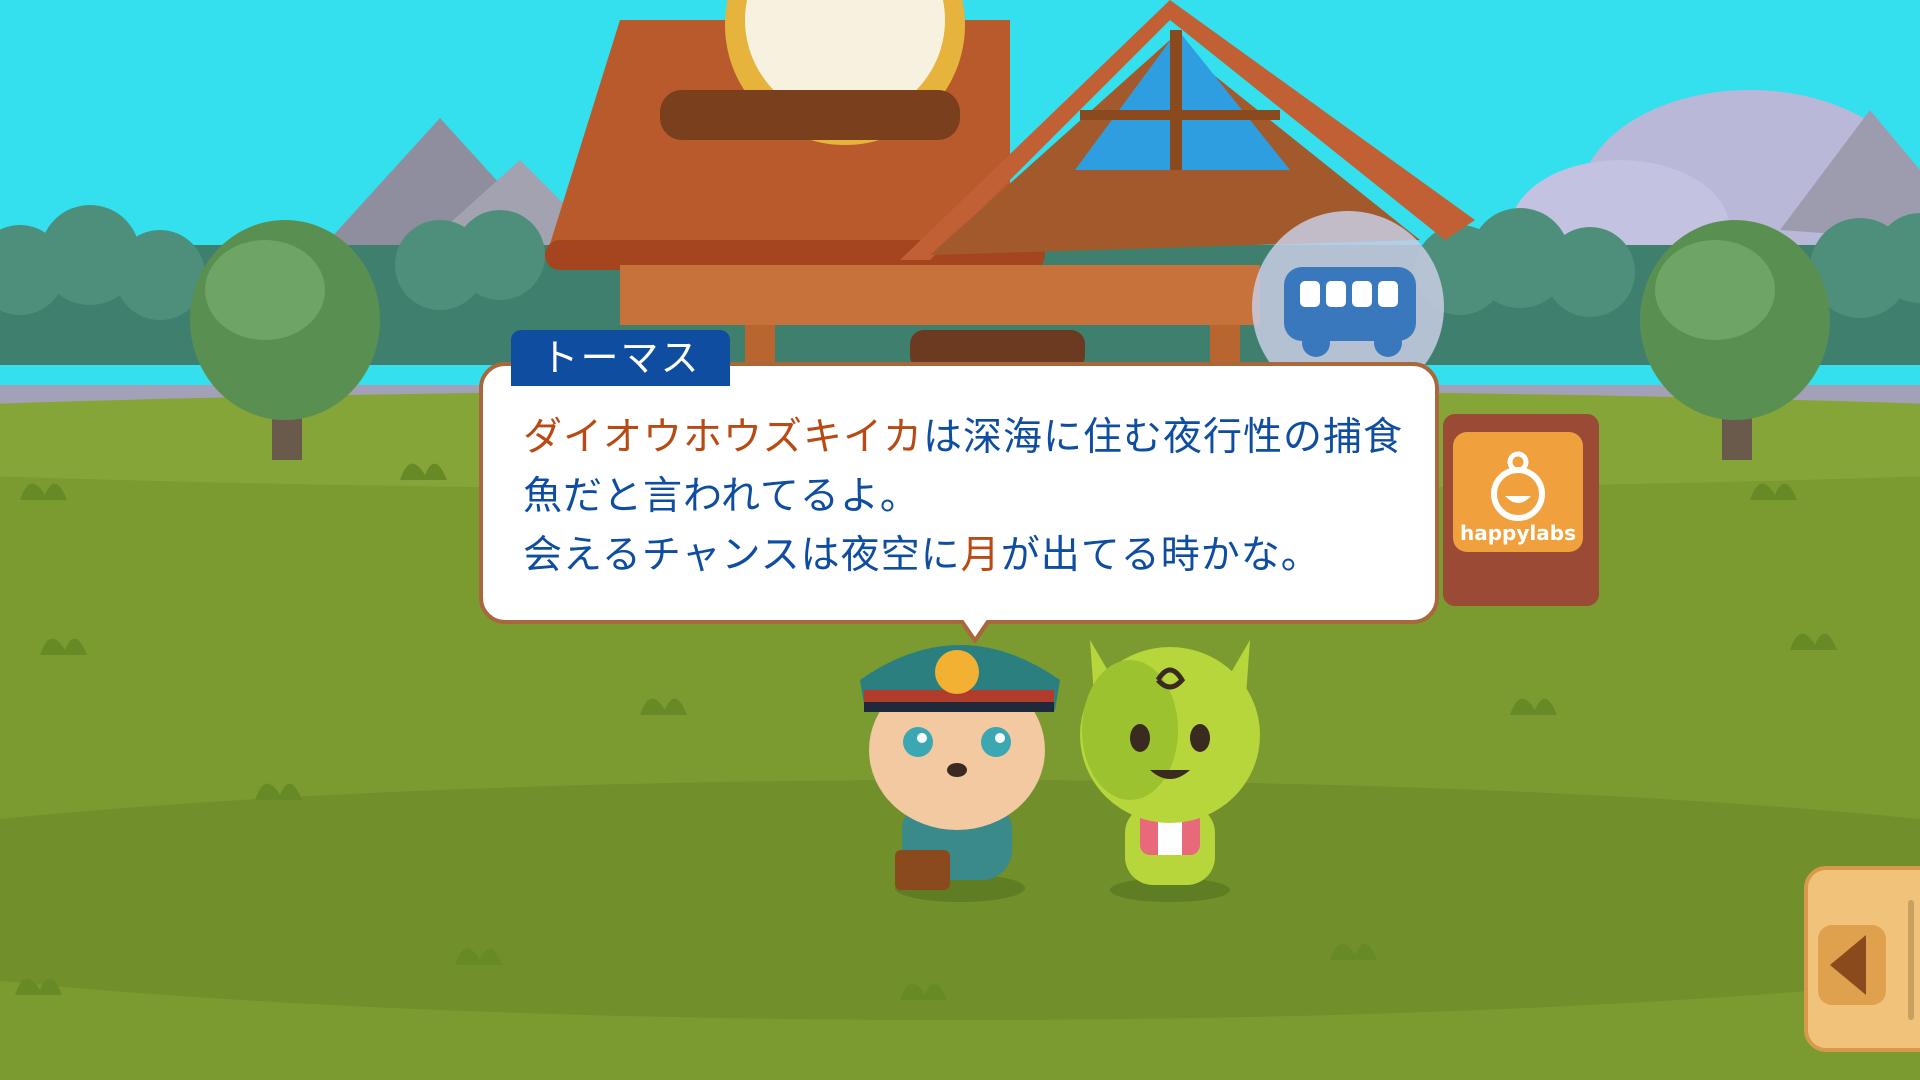 The image size is (1920, 1080). I want to click on dialog-line-3-before: 会えるチャンスは夜空に, so click(742, 555).